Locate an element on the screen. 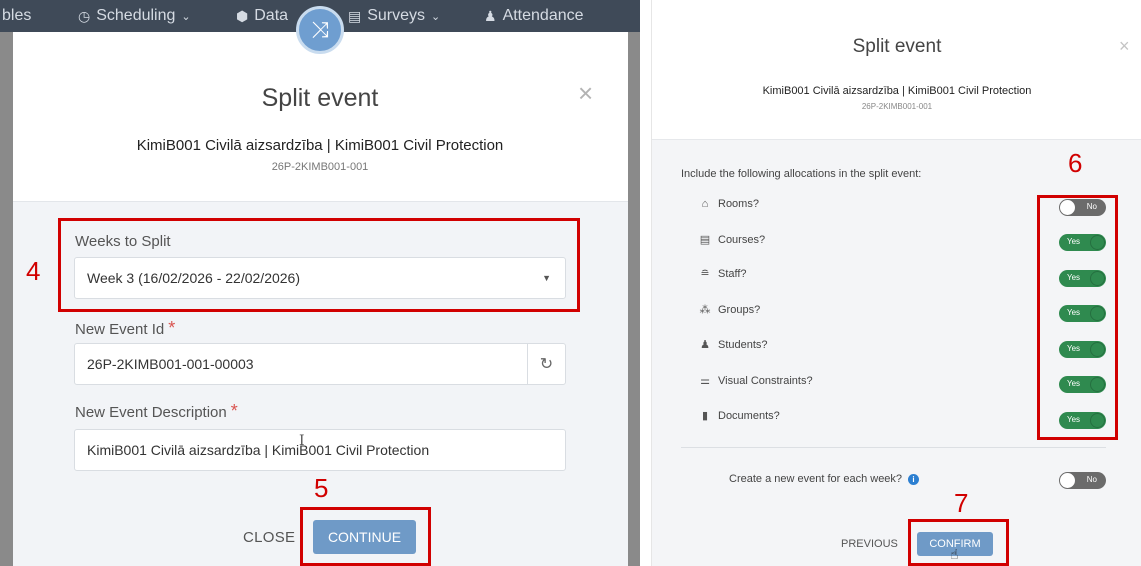 The width and height of the screenshot is (1141, 566). clock-icon: ◷ is located at coordinates (84, 15).